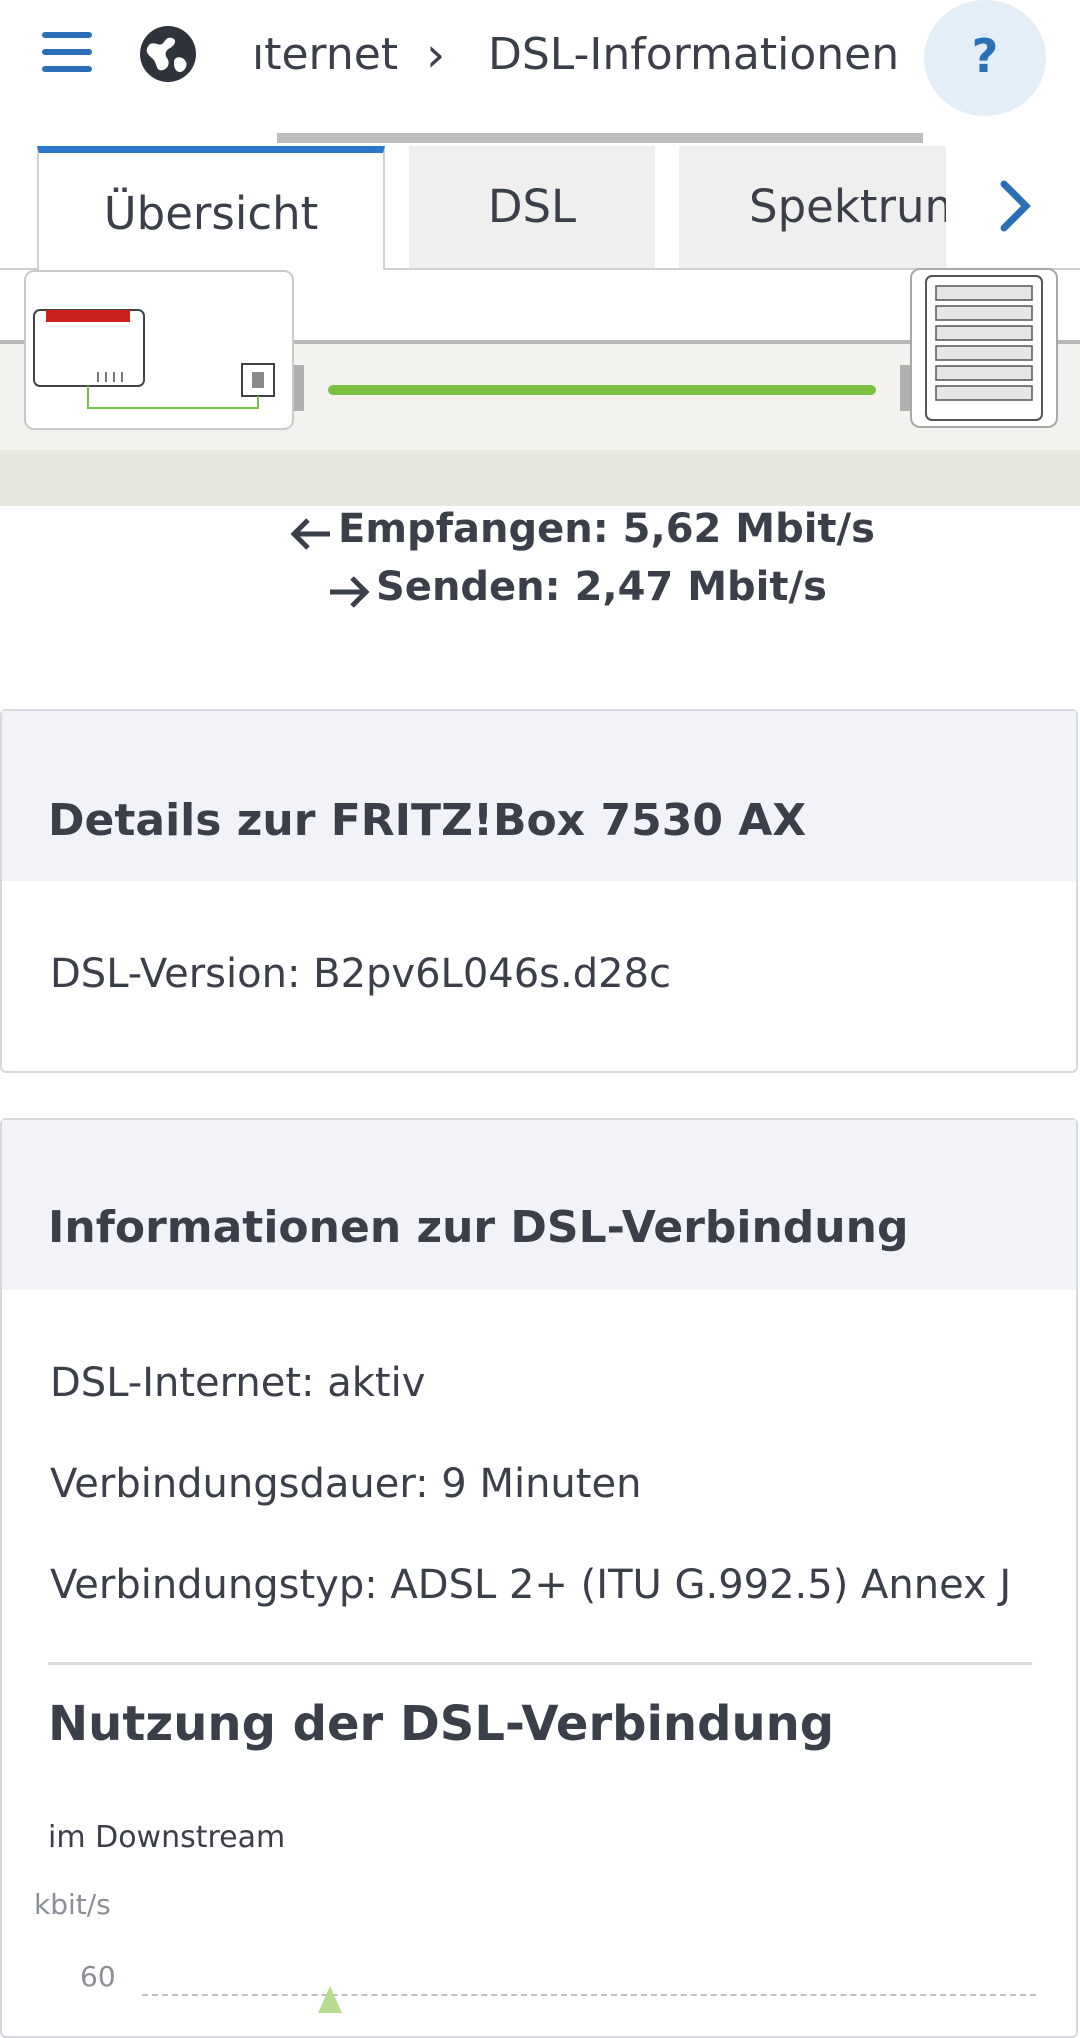 This screenshot has width=1080, height=2038. What do you see at coordinates (905, 388) in the screenshot?
I see `wall-socket-right` at bounding box center [905, 388].